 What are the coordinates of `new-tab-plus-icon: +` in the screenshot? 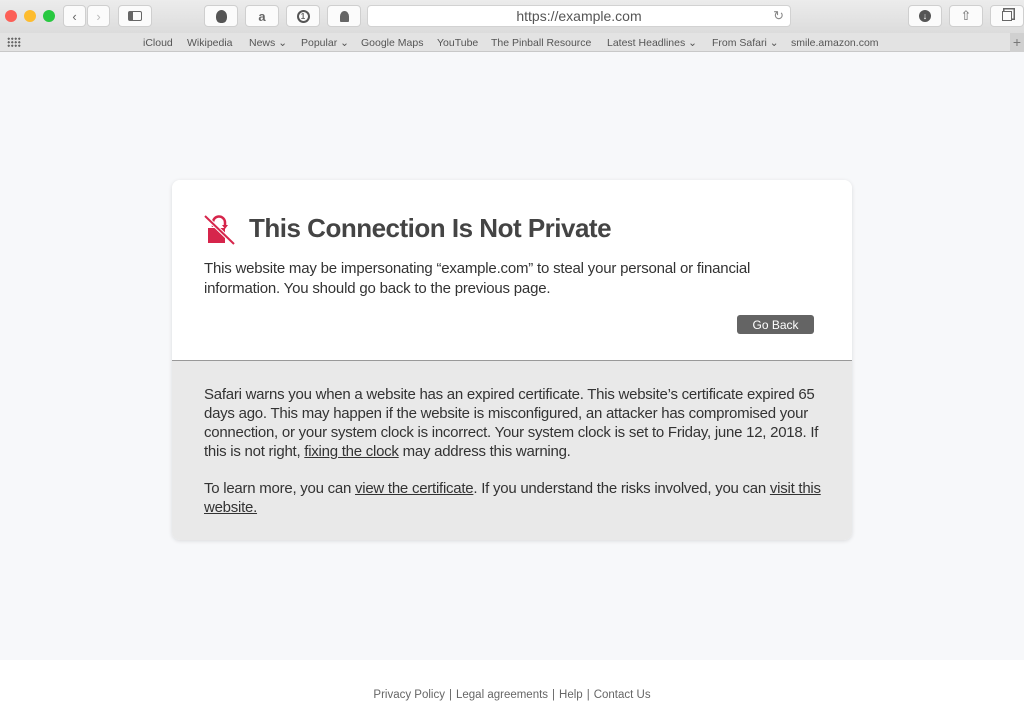 It's located at (1017, 42).